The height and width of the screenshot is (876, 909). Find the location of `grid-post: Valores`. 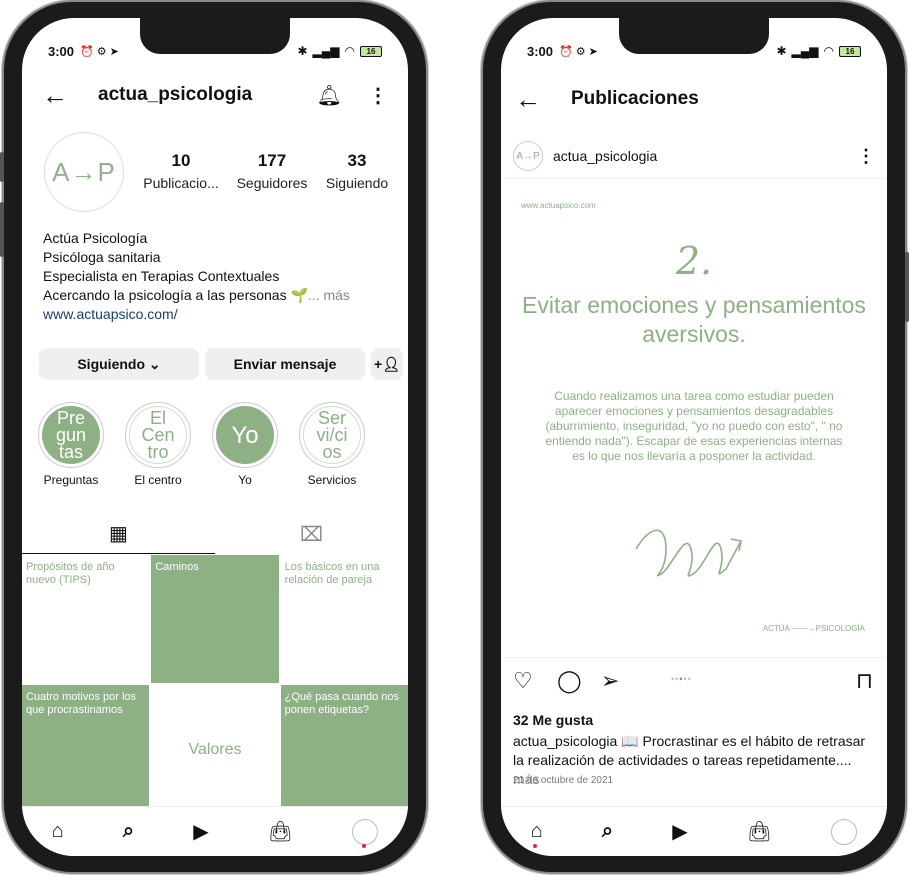

grid-post: Valores is located at coordinates (215, 749).